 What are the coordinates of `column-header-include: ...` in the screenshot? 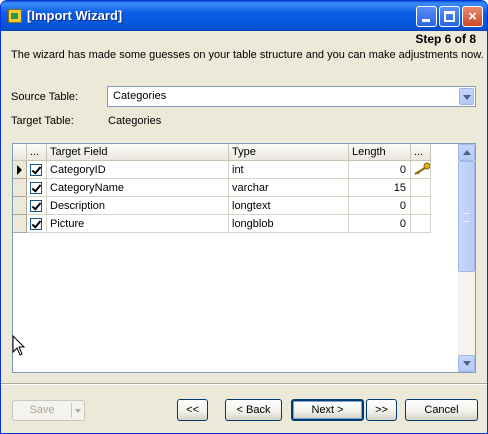 It's located at (37, 152).